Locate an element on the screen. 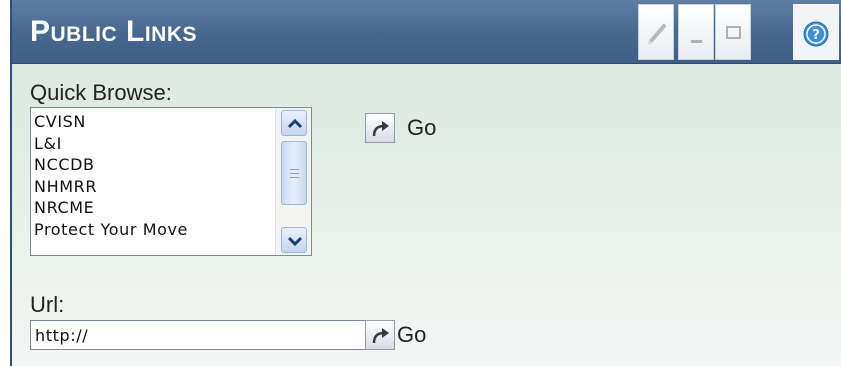 The image size is (841, 366). scroll-down-button is located at coordinates (294, 240).